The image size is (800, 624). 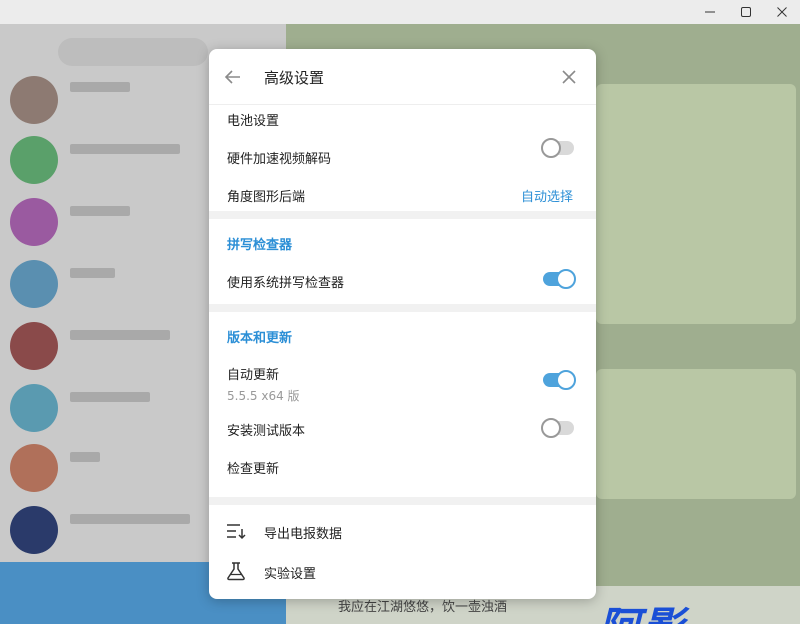 I want to click on export-data-label: 导出电报数据, so click(x=303, y=534).